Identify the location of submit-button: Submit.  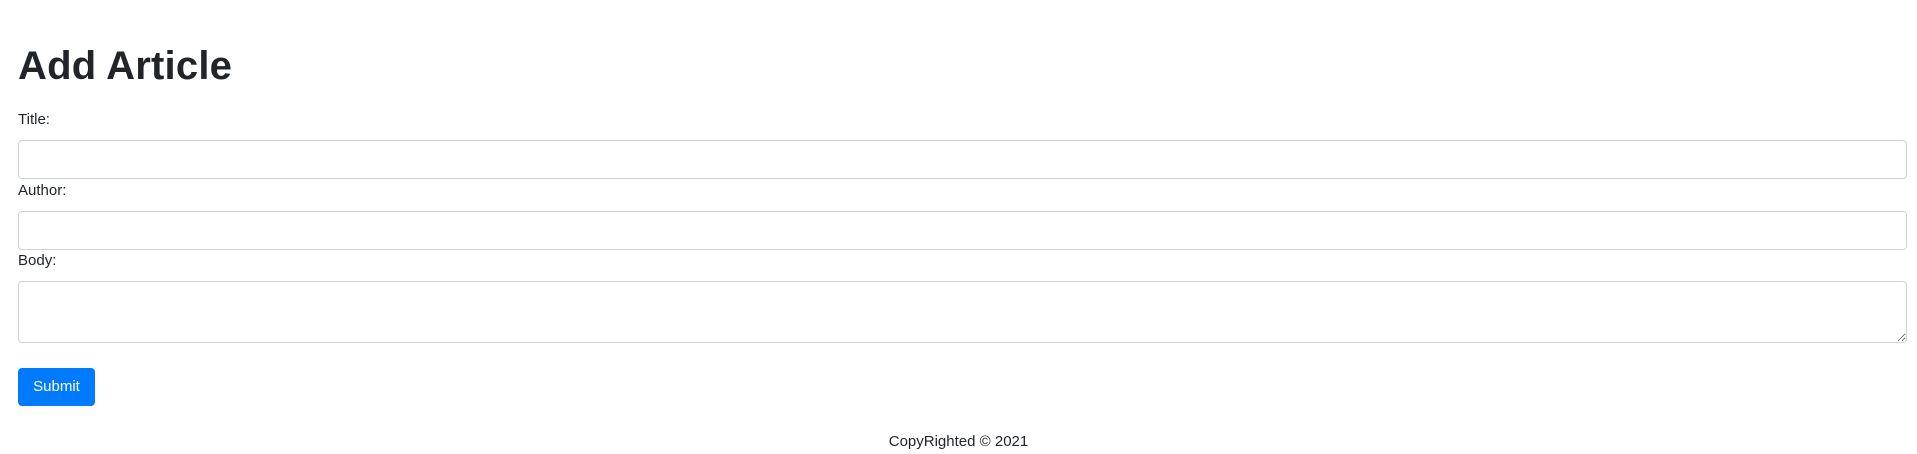
(56, 387).